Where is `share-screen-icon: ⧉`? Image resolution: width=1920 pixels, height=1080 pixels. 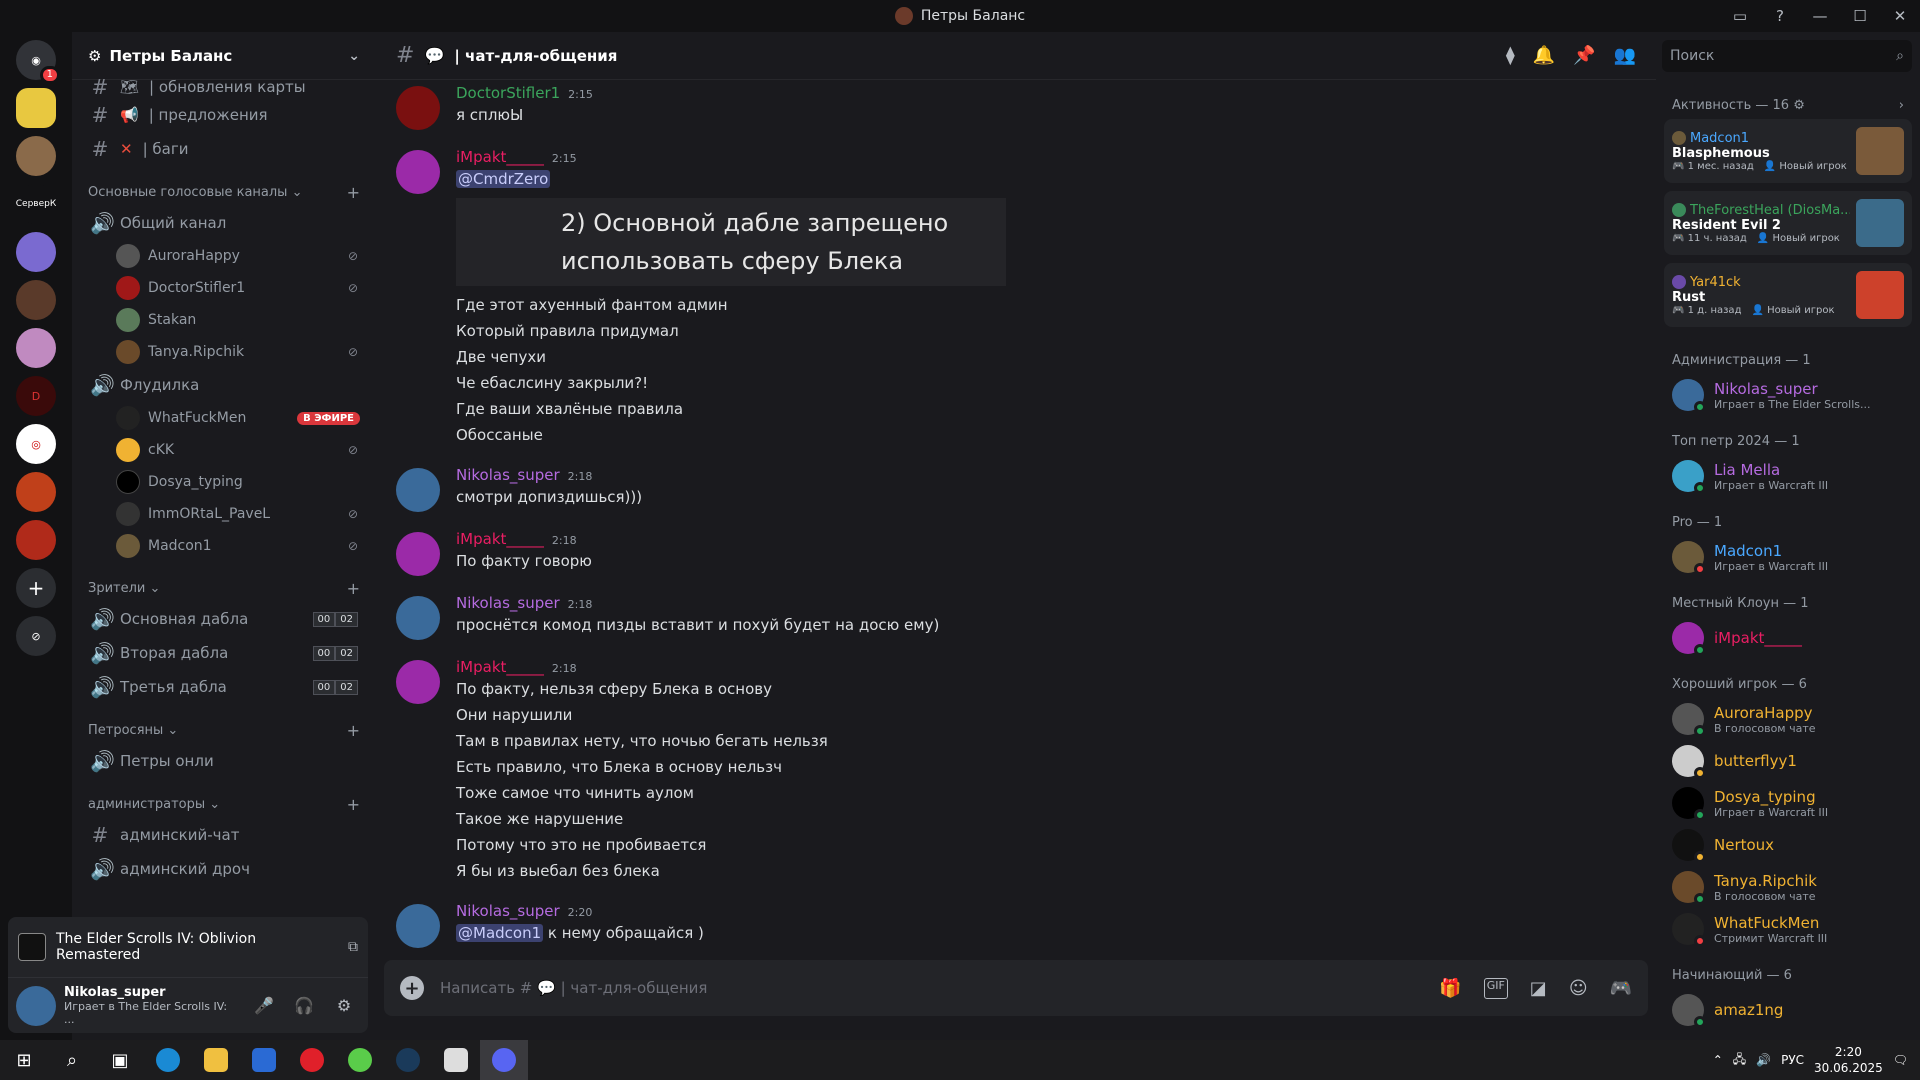 share-screen-icon: ⧉ is located at coordinates (353, 947).